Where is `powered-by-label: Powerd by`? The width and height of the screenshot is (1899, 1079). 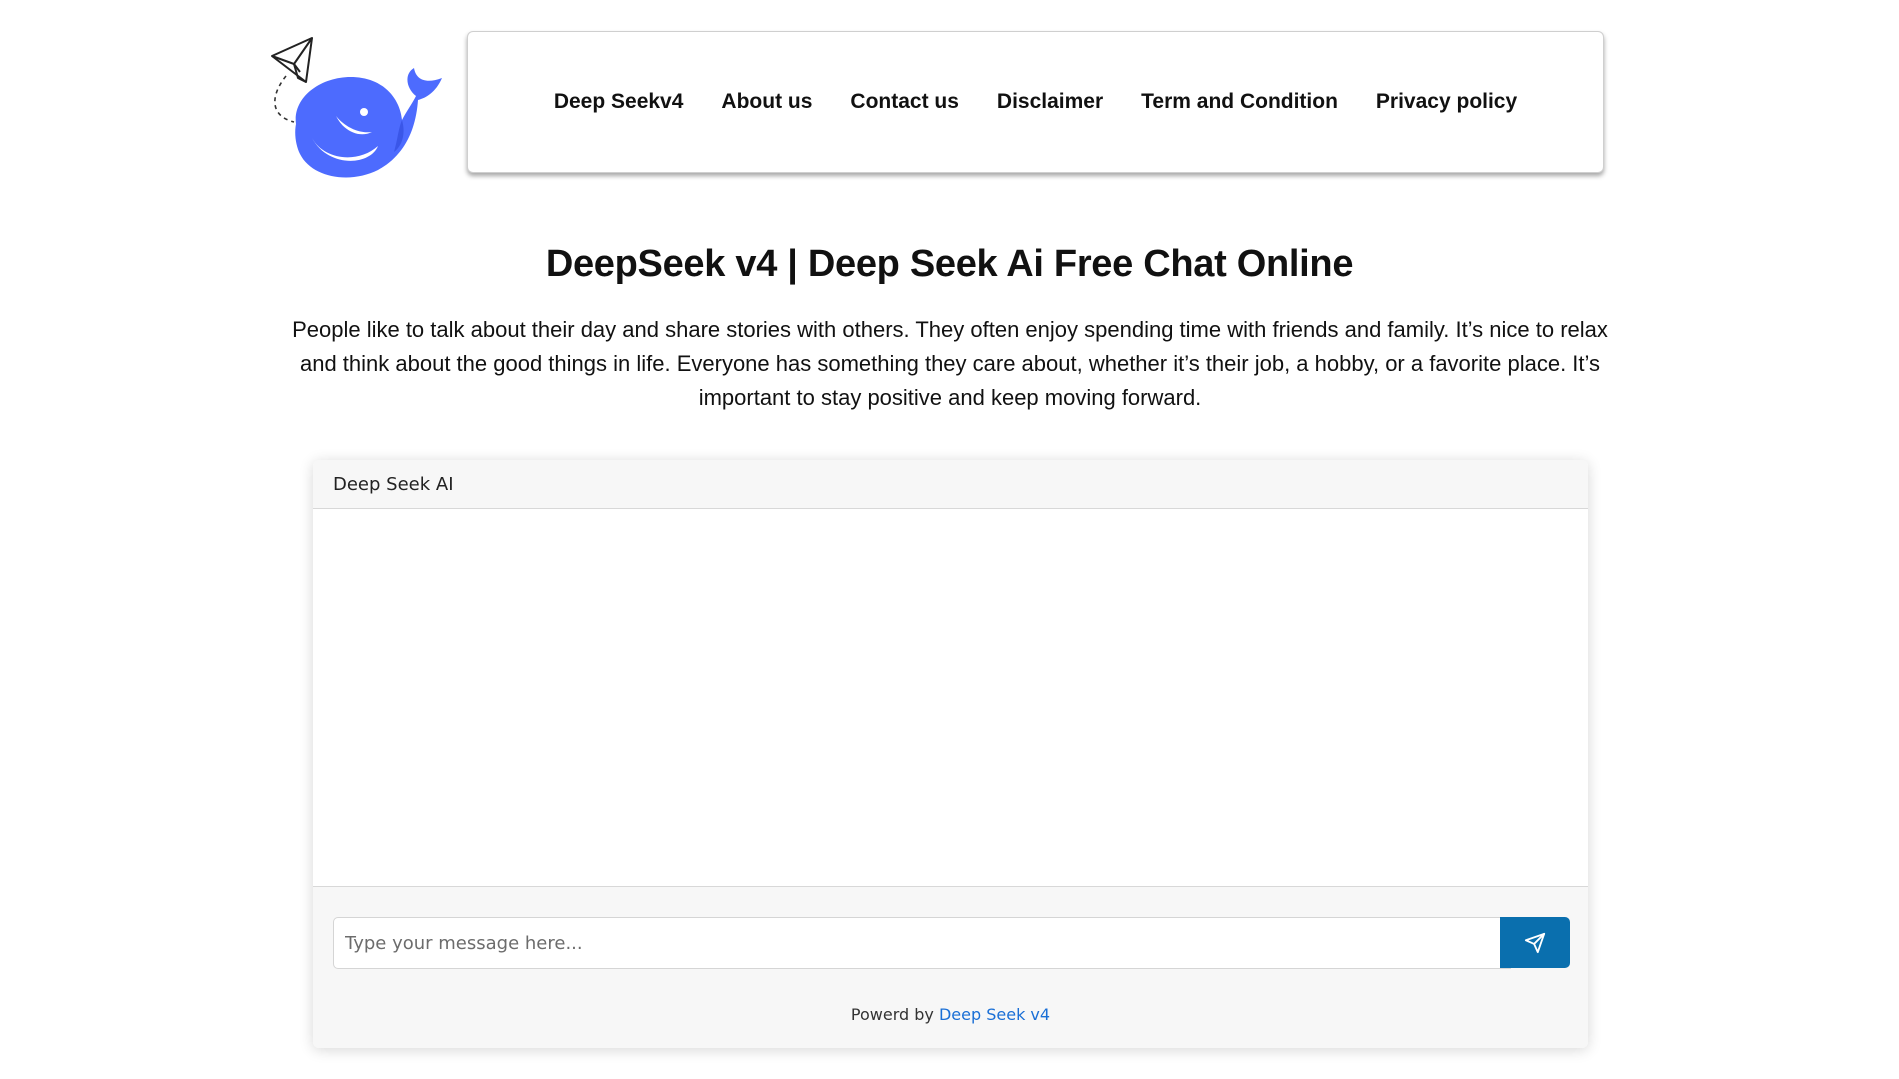 powered-by-label: Powerd by is located at coordinates (892, 1014).